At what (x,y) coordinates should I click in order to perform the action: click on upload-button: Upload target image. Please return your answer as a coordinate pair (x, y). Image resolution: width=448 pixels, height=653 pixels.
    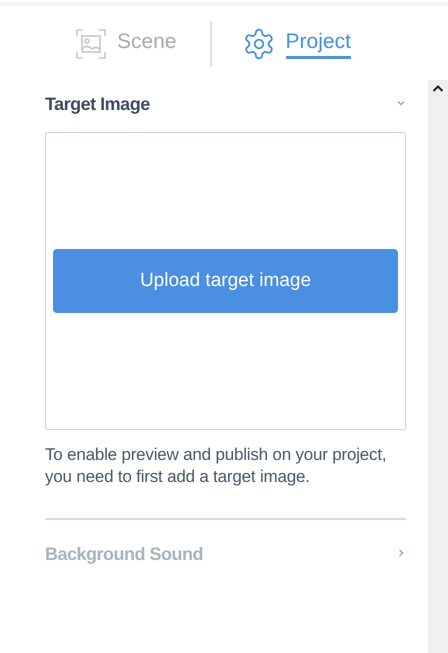
    Looking at the image, I should click on (225, 281).